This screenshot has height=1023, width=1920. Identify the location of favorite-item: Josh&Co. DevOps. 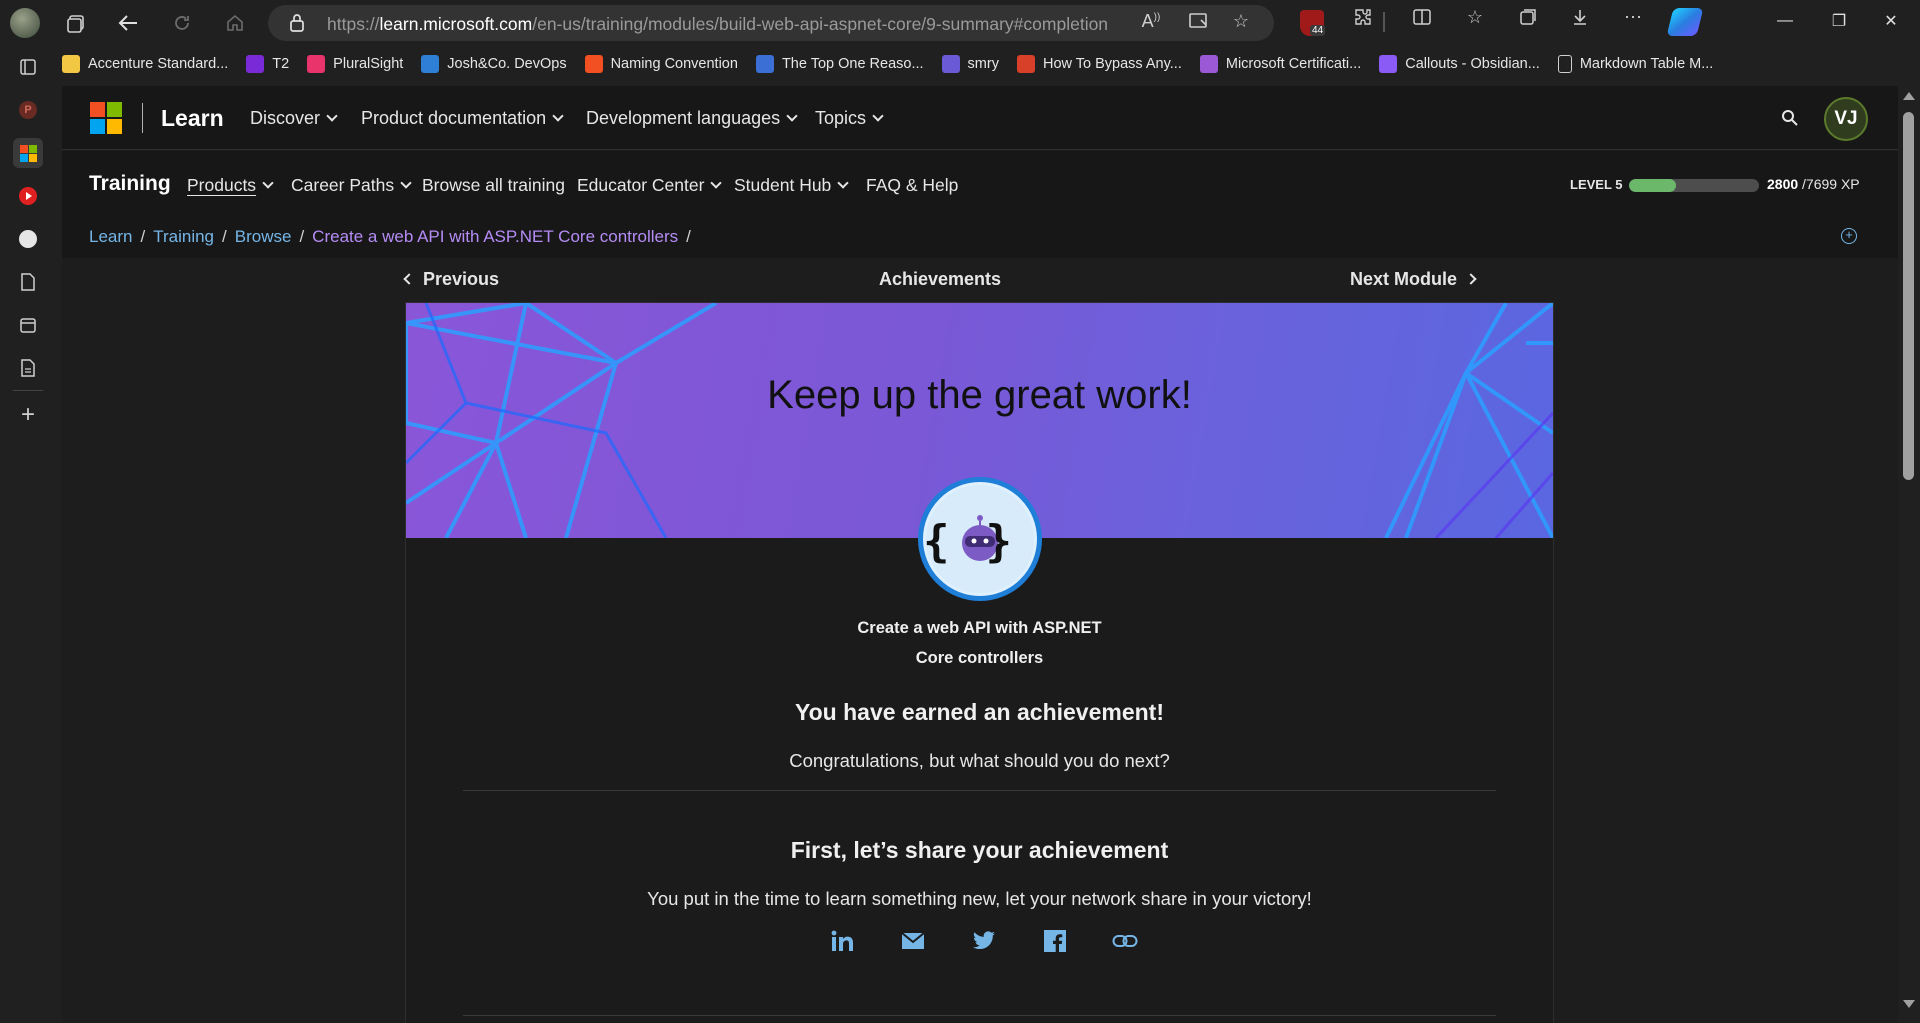
(494, 64).